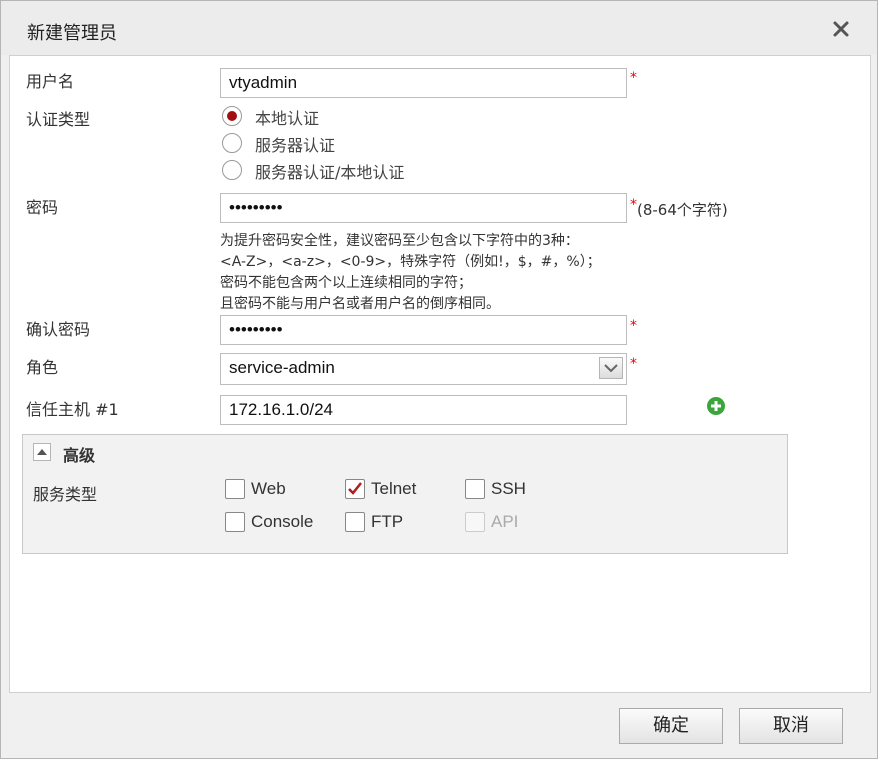 This screenshot has width=878, height=759. I want to click on hint-line: <A-Z>，<a-z>，<0-9>，特殊字符（例如!，$，#，%）；, so click(410, 262).